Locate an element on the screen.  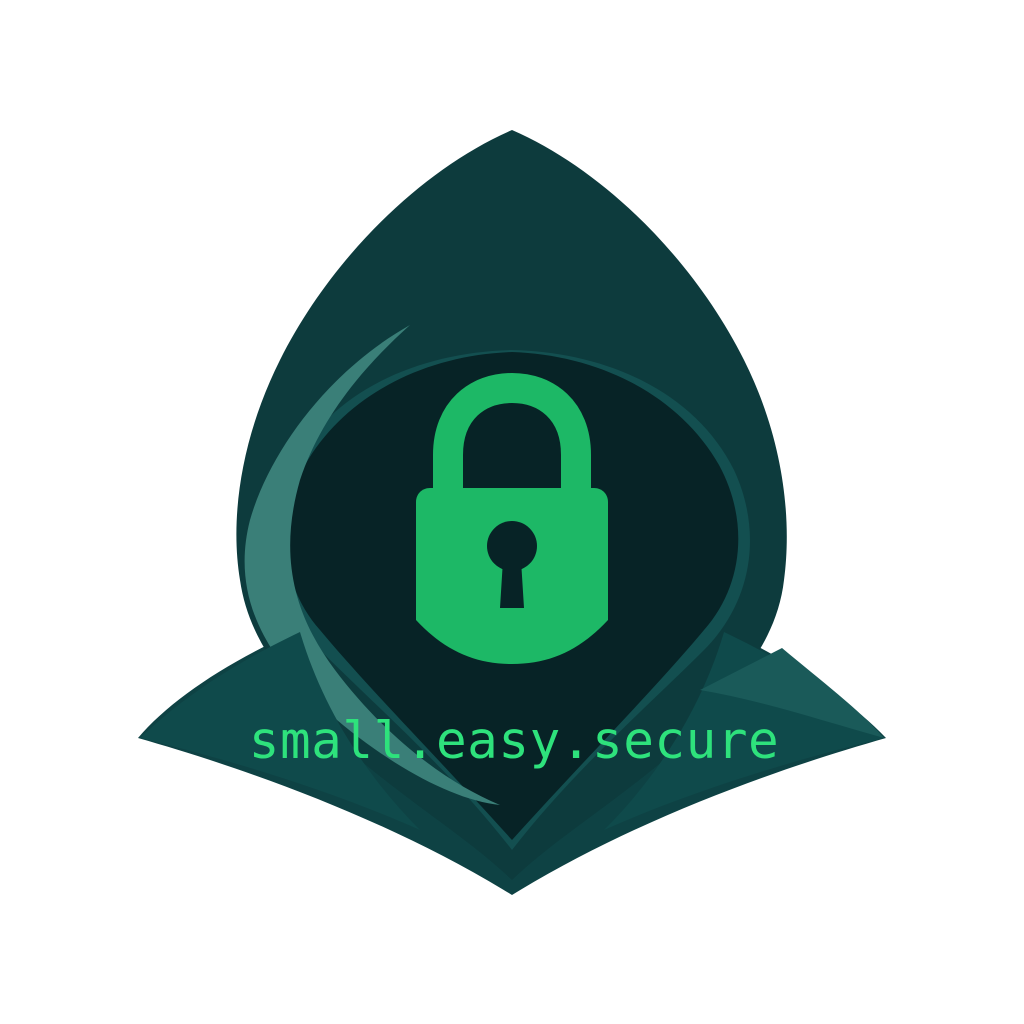
keyhole-slot is located at coordinates (512, 584).